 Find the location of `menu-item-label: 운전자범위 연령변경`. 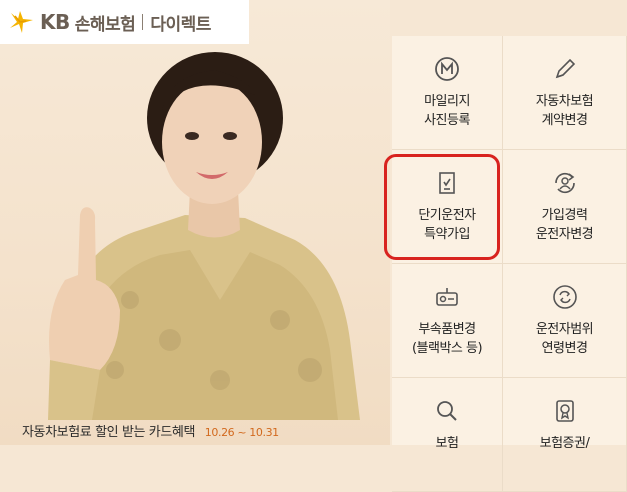

menu-item-label: 운전자범위 연령변경 is located at coordinates (564, 339).